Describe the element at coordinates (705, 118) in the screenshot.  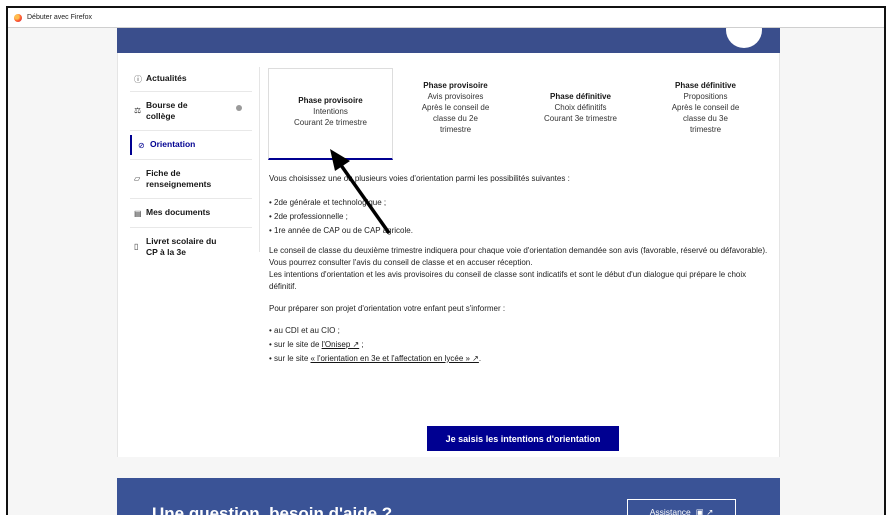
I see `phase-line: classe du 3e` at that location.